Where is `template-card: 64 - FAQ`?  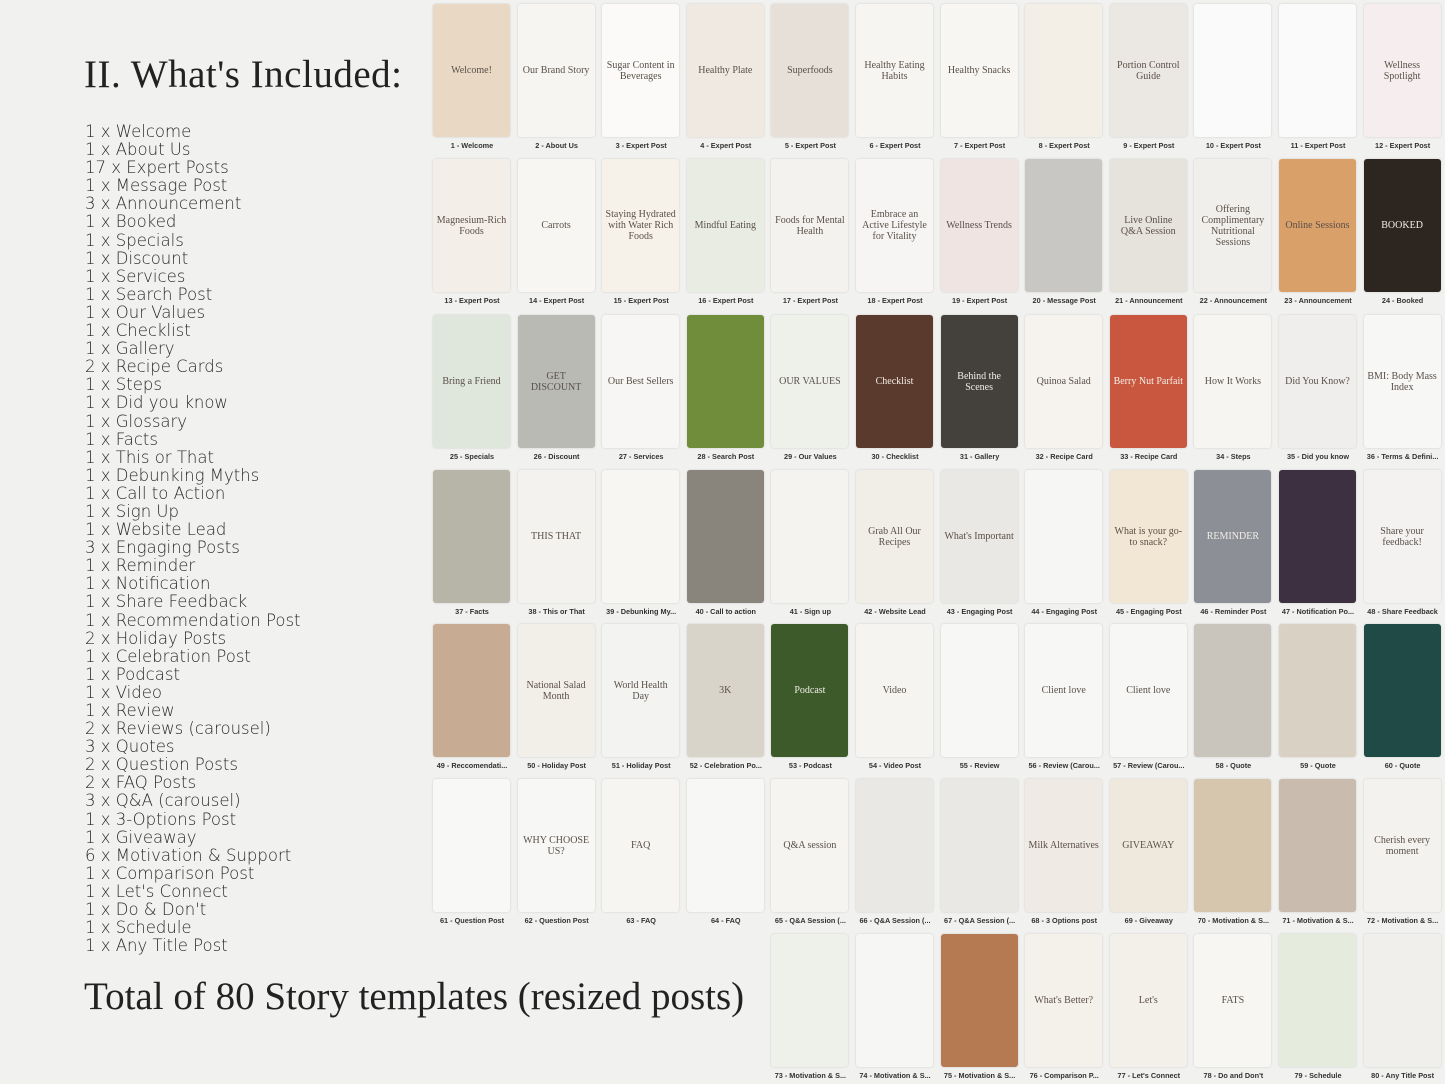 template-card: 64 - FAQ is located at coordinates (726, 853).